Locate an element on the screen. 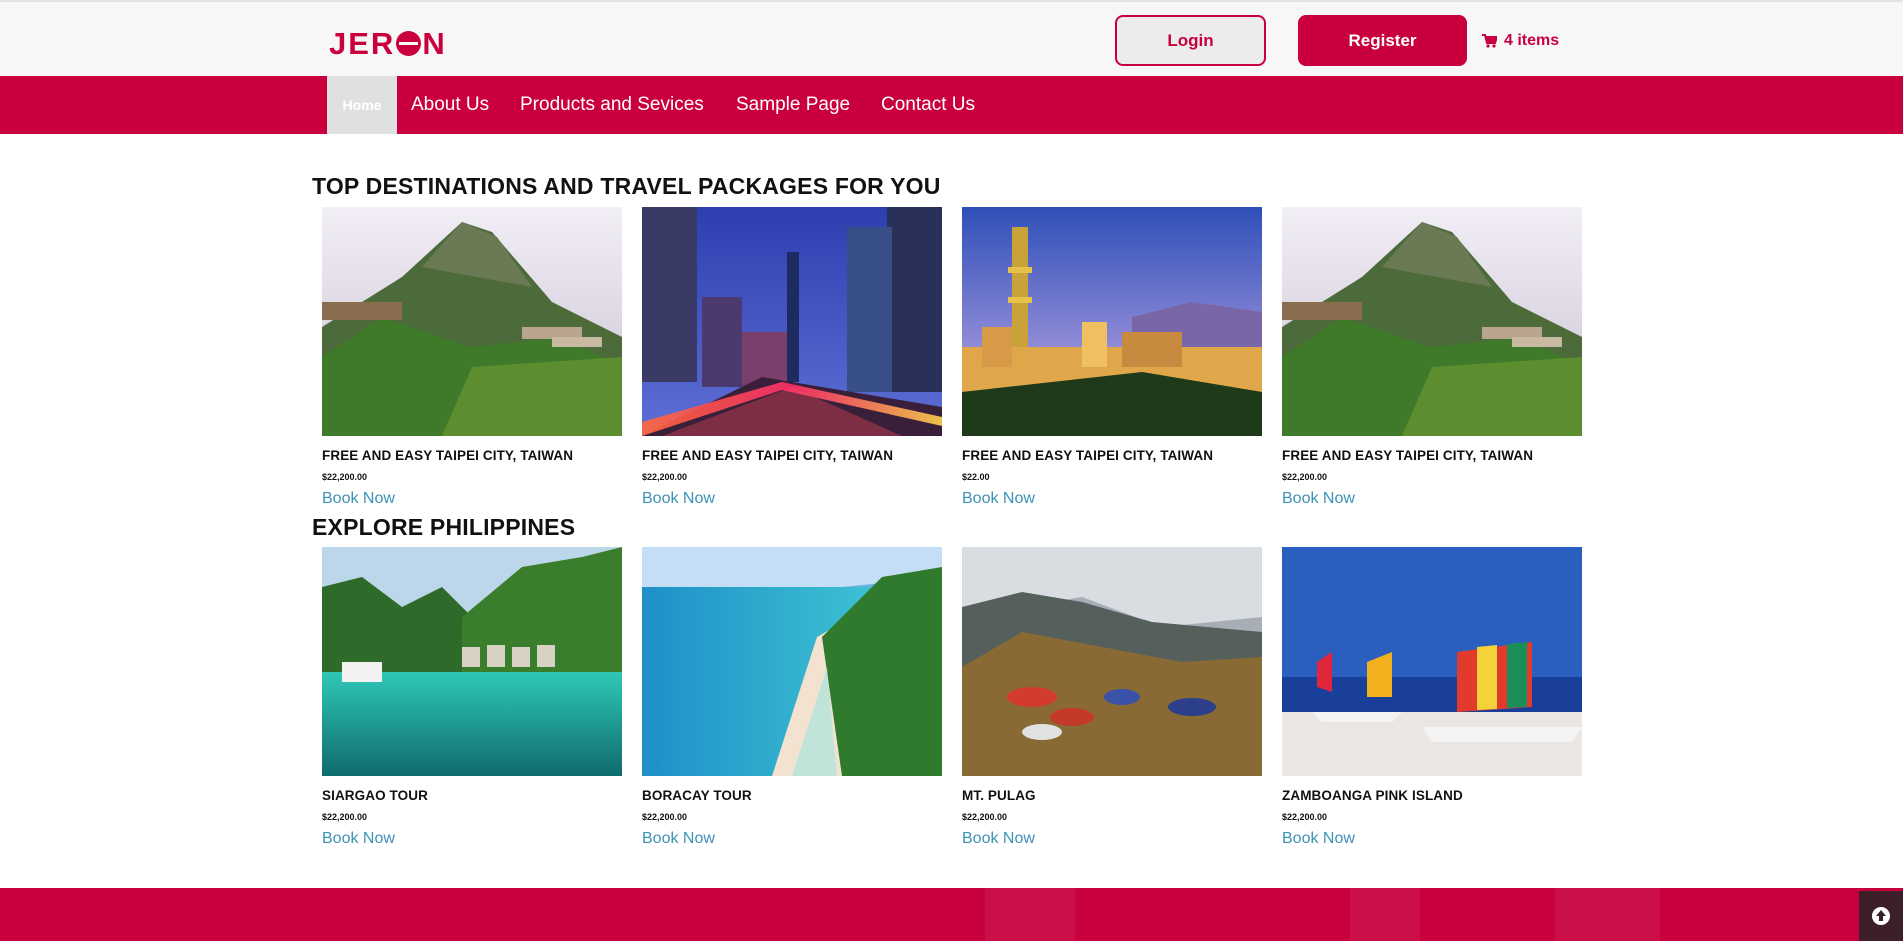 The image size is (1903, 941). nav-item-products: Products and Sevices is located at coordinates (612, 105).